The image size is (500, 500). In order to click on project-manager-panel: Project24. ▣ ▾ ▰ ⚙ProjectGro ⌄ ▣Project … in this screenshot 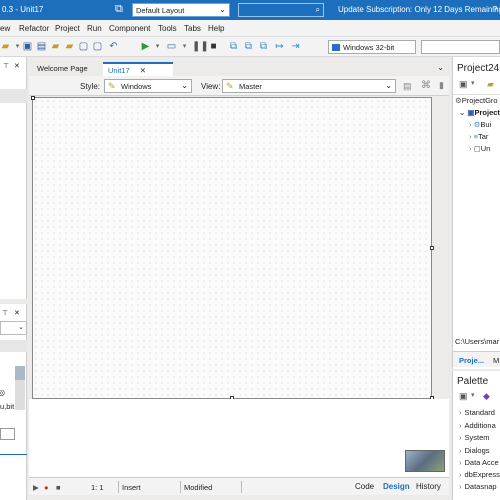, I will do `click(476, 213)`.